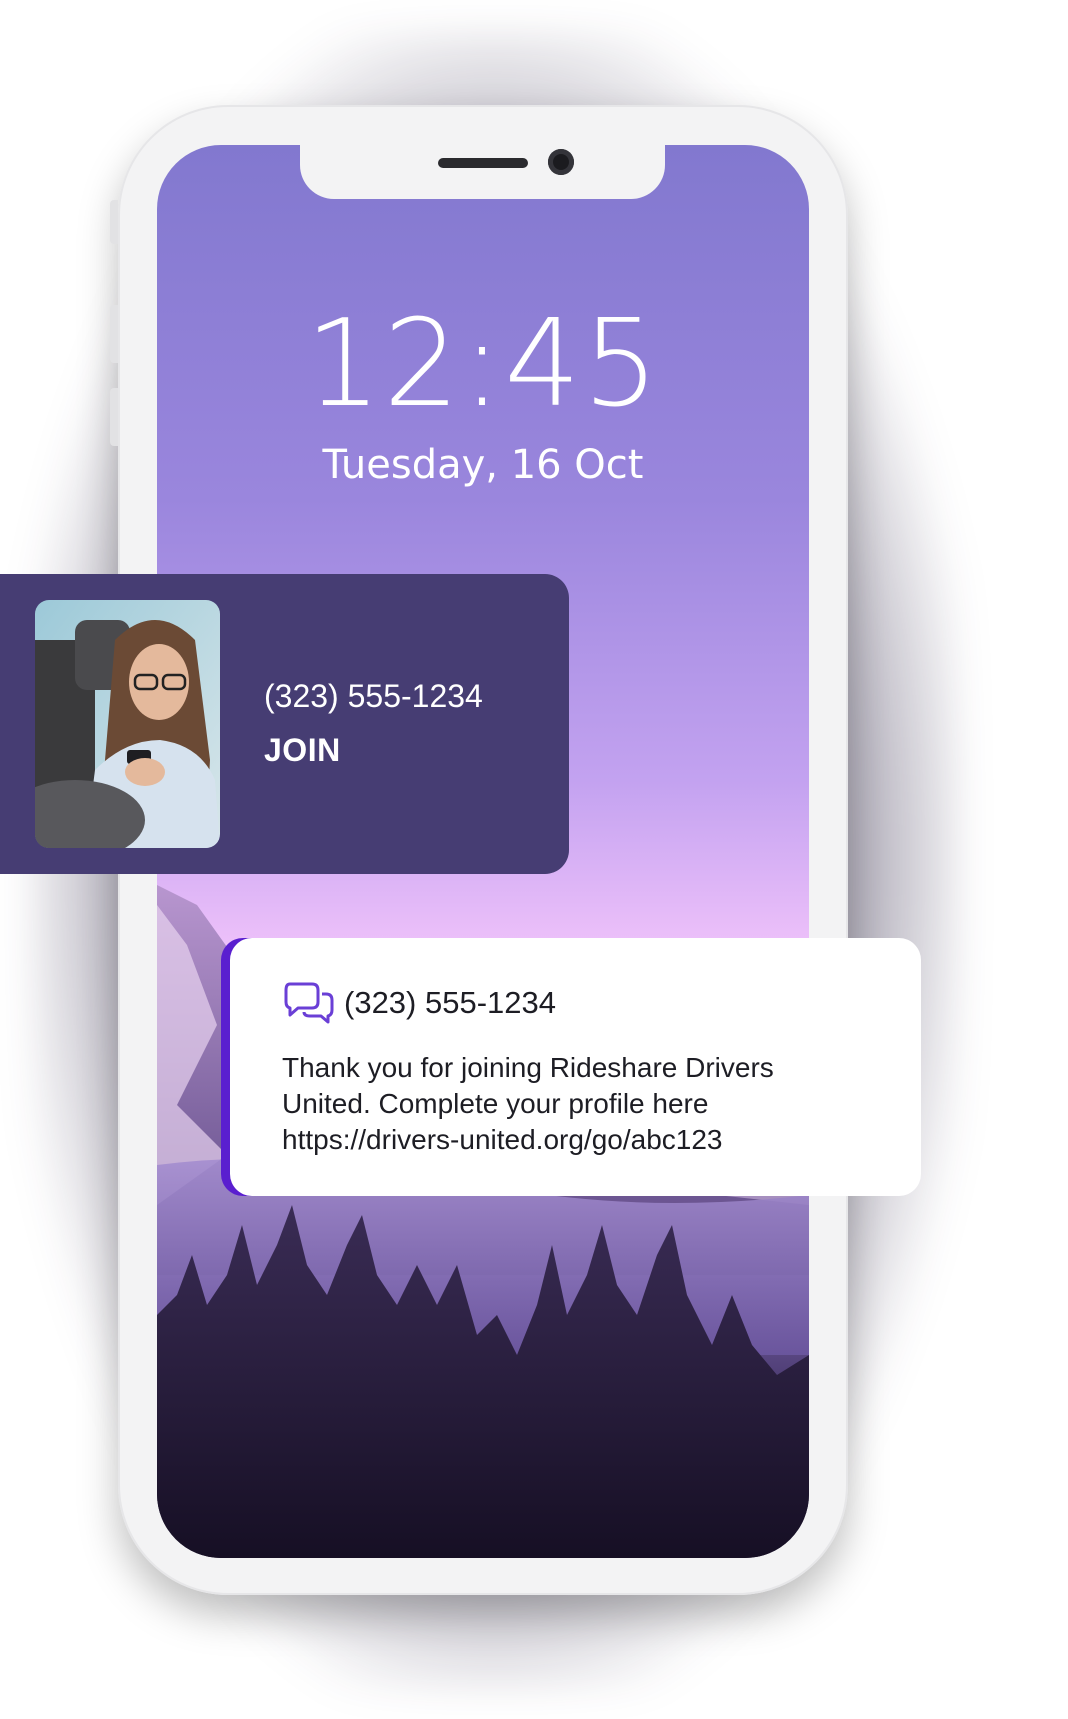 This screenshot has width=1068, height=1719. Describe the element at coordinates (450, 1002) in the screenshot. I see `sms-phone-number: (323) 555-1234` at that location.